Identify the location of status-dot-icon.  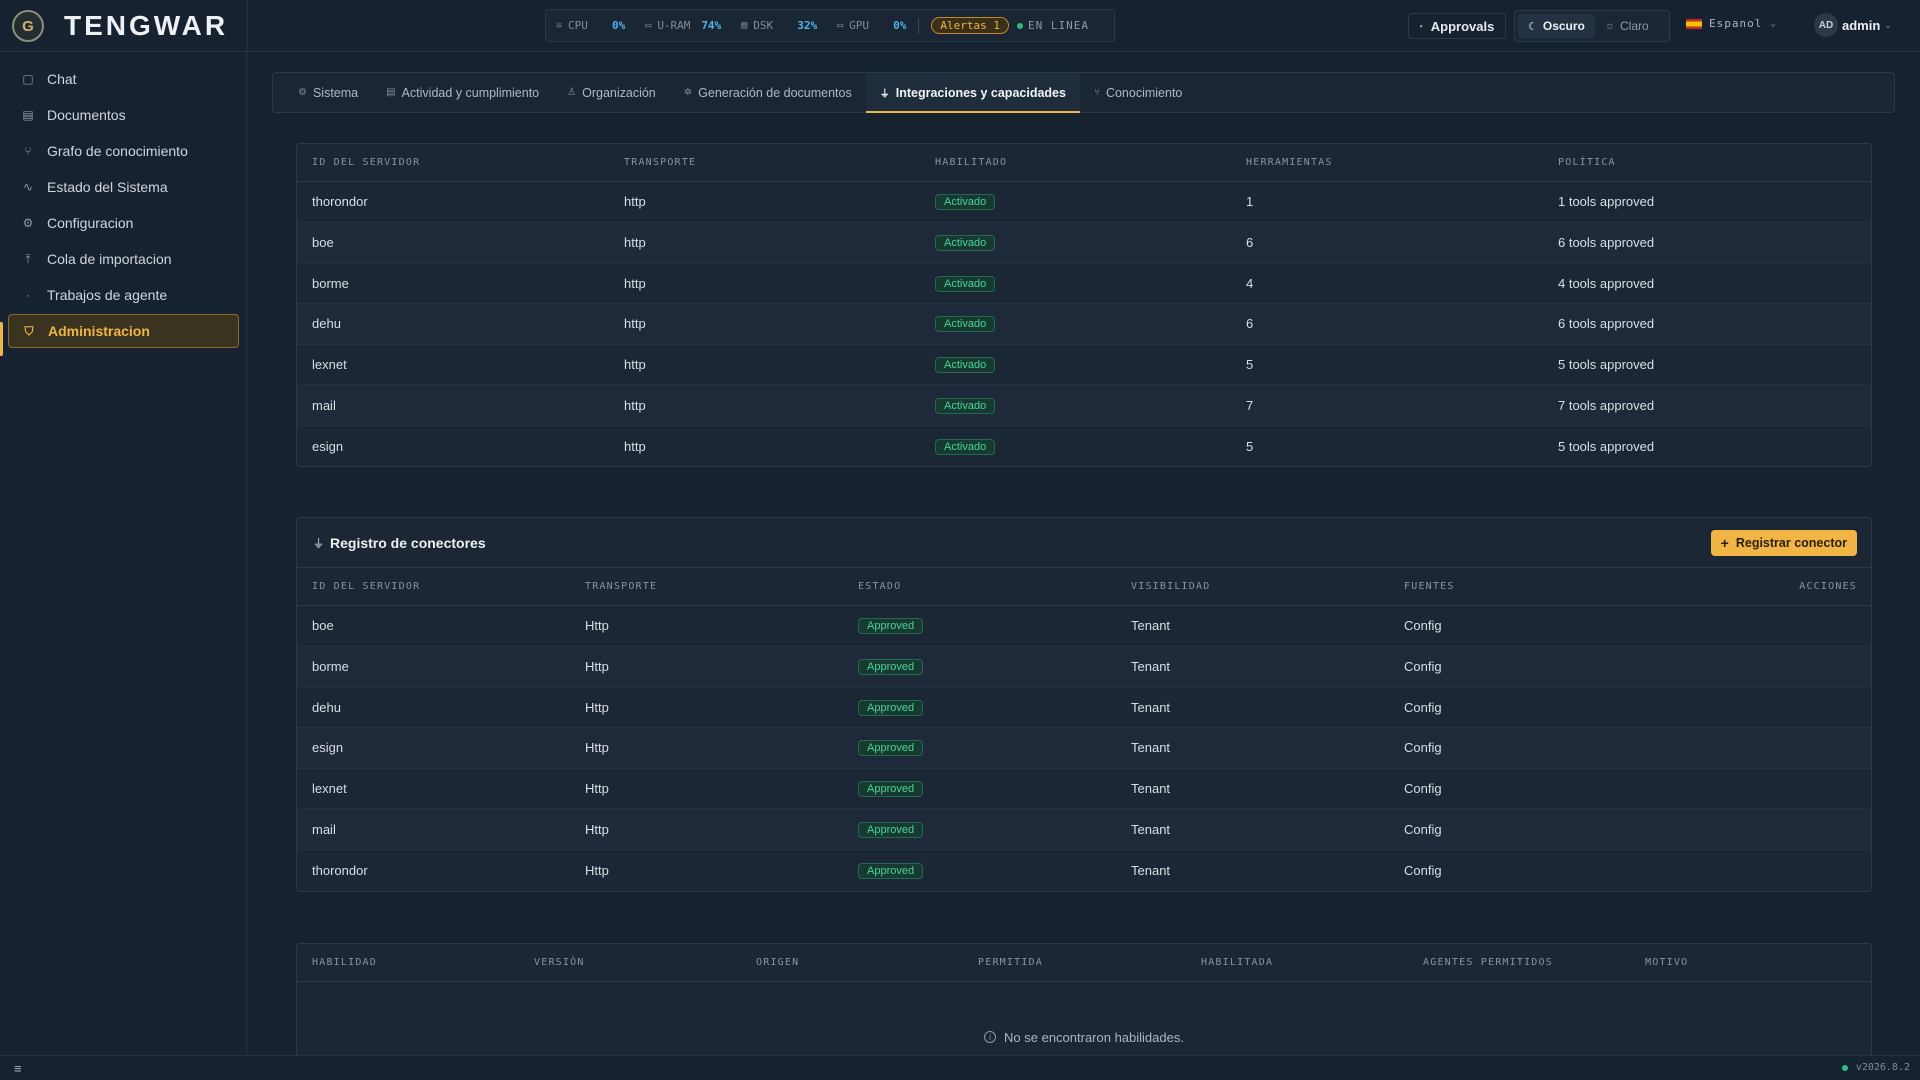
(1844, 1067).